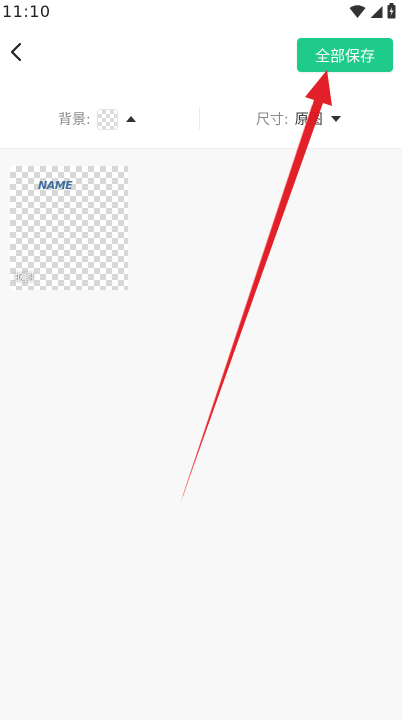 The image size is (402, 720). Describe the element at coordinates (376, 13) in the screenshot. I see `cellular-icon` at that location.